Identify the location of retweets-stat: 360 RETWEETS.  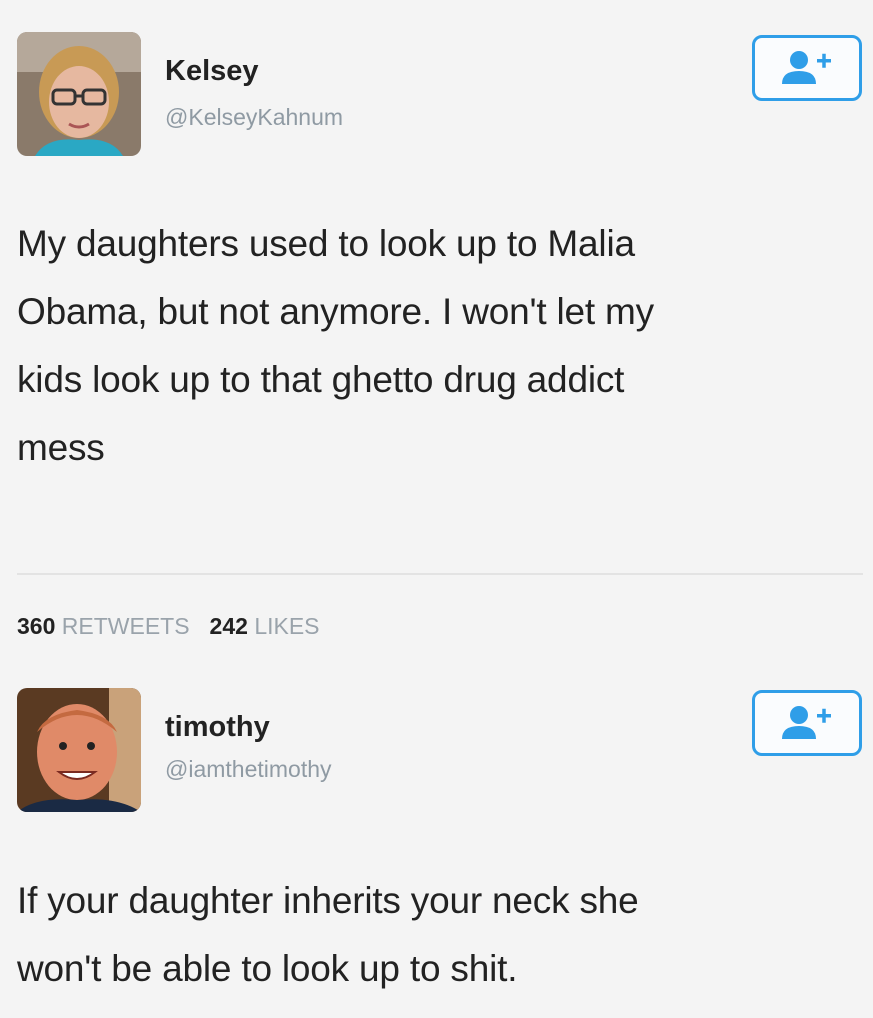
(103, 626).